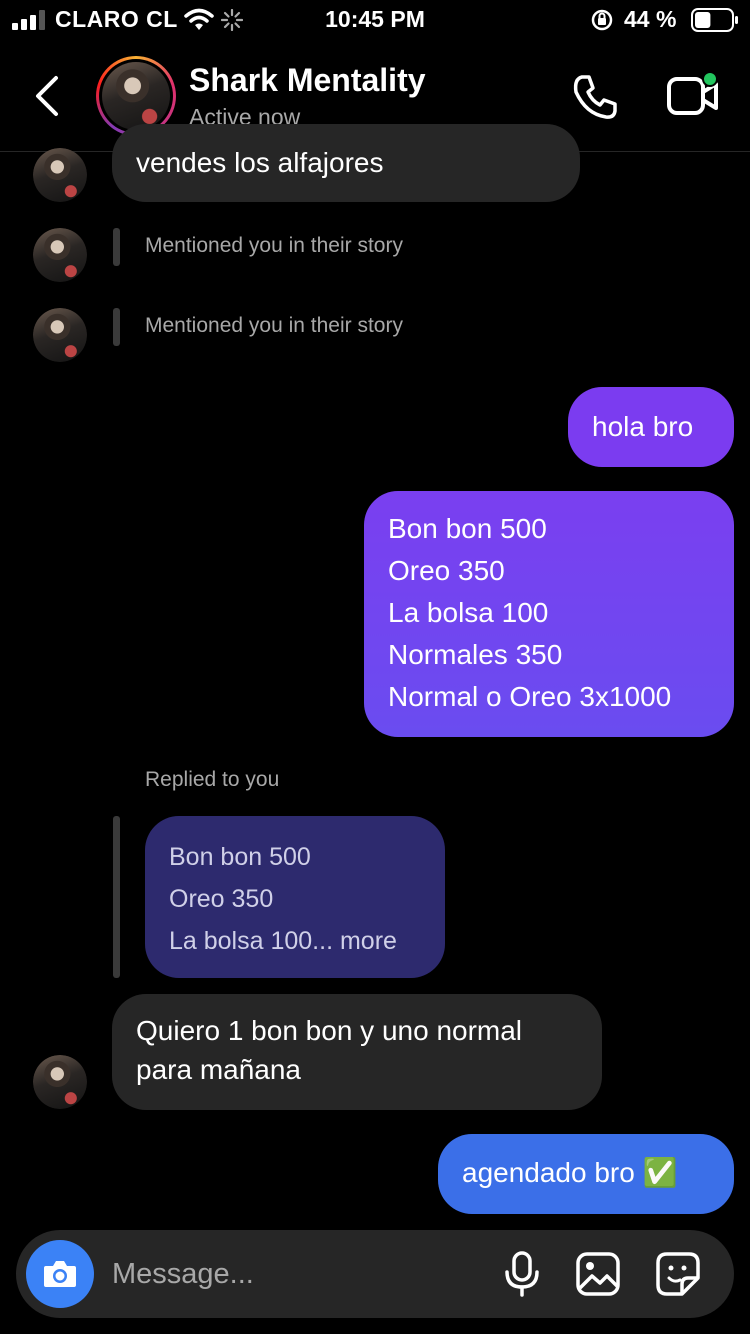 Image resolution: width=750 pixels, height=1334 pixels. I want to click on message-bubble-incoming: vendes los alfajores, so click(346, 163).